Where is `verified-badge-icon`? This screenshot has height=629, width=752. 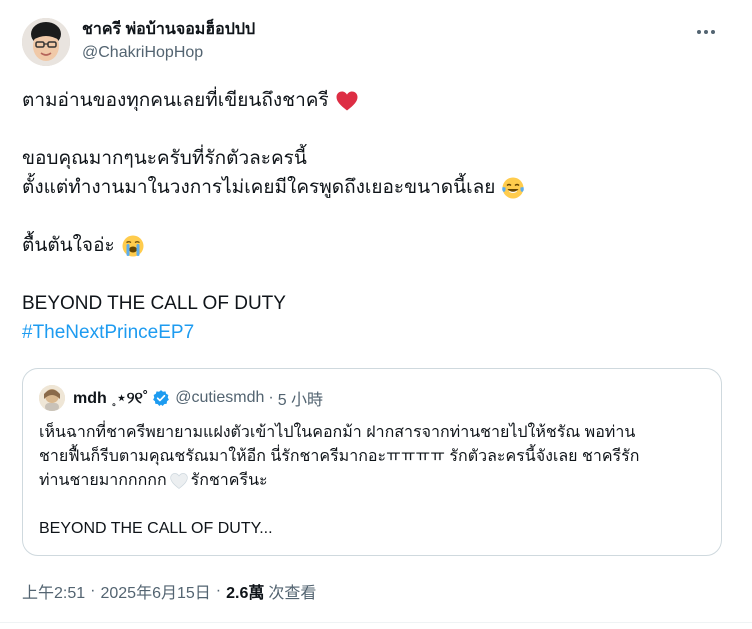
verified-badge-icon is located at coordinates (161, 398).